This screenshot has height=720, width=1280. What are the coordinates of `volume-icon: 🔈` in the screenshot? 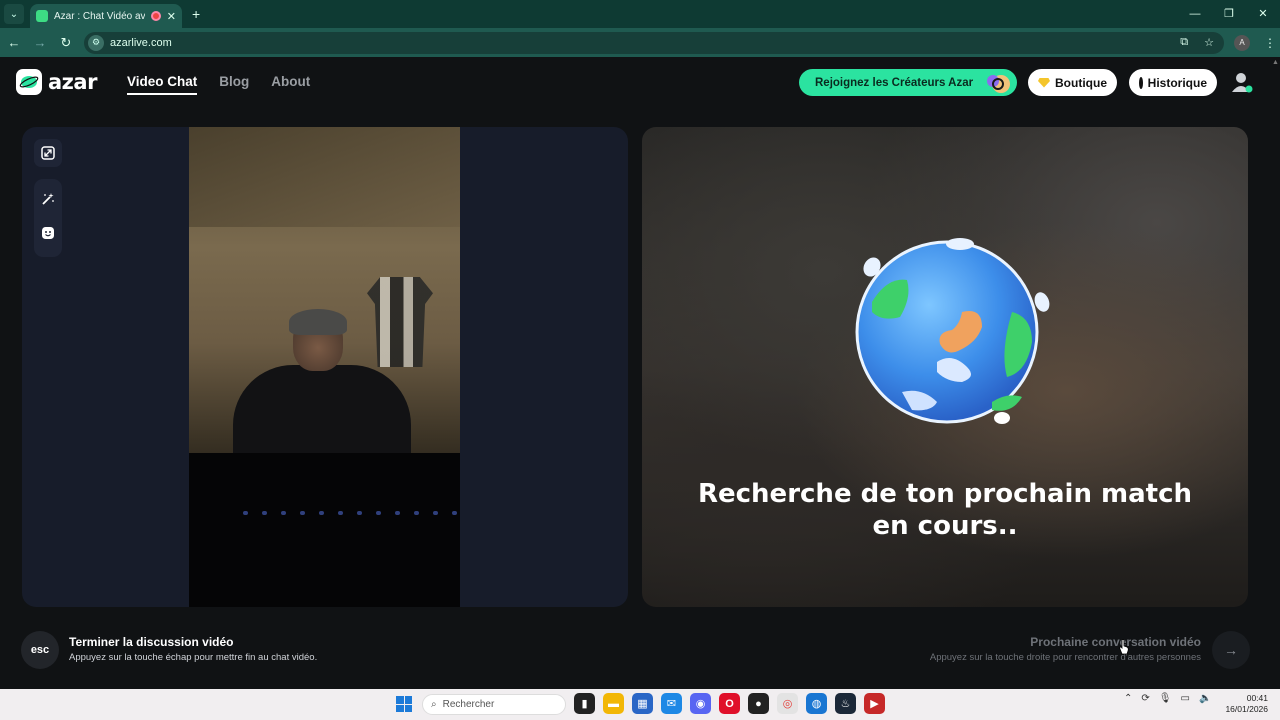 It's located at (1205, 698).